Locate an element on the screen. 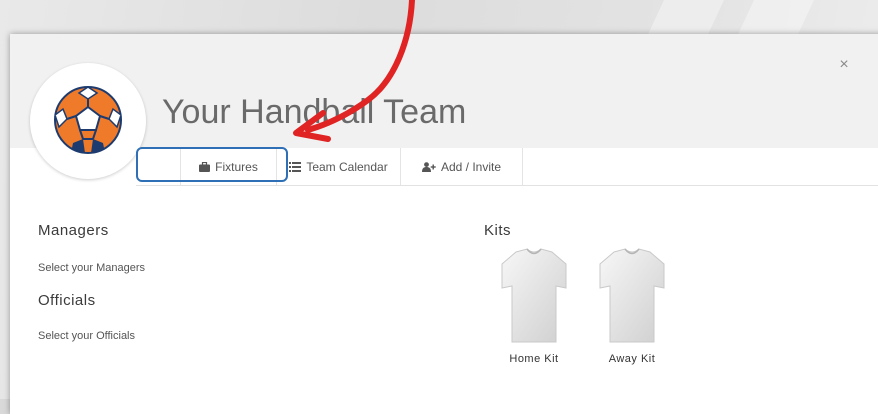  handball-icon is located at coordinates (88, 120).